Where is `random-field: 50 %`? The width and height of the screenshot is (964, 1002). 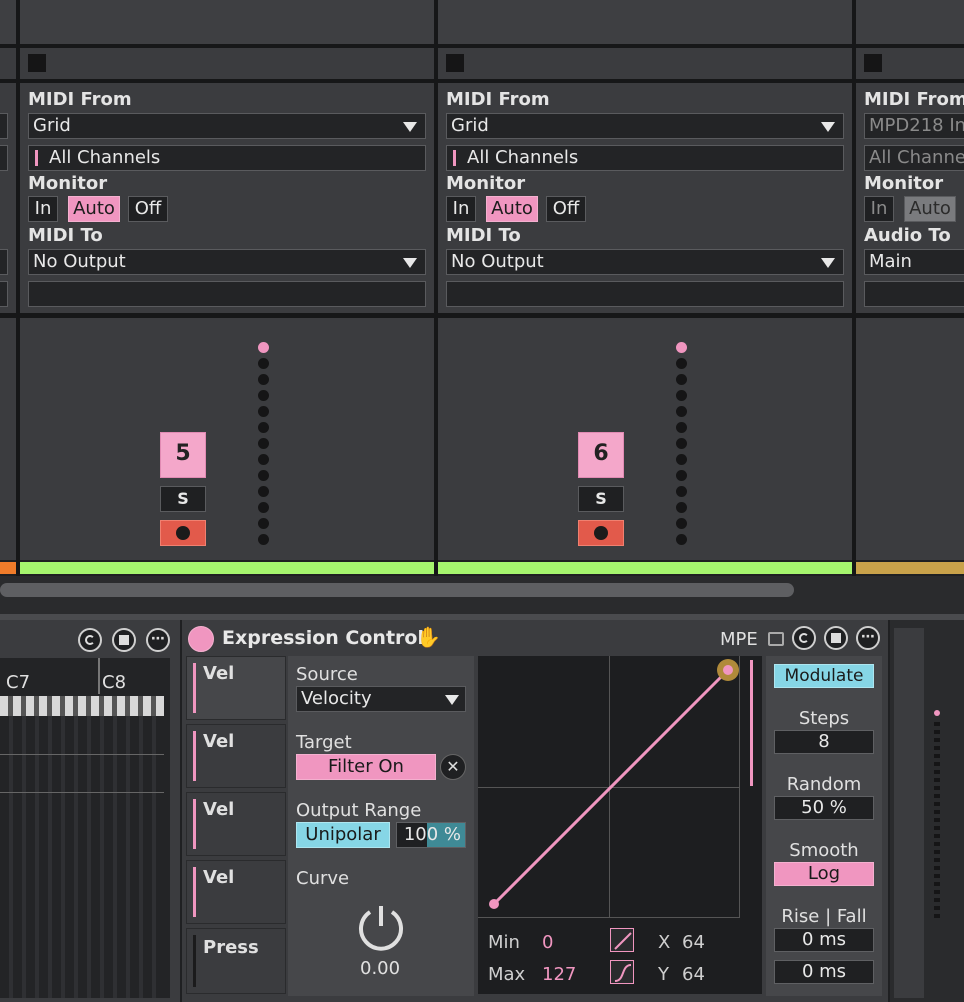
random-field: 50 % is located at coordinates (824, 808).